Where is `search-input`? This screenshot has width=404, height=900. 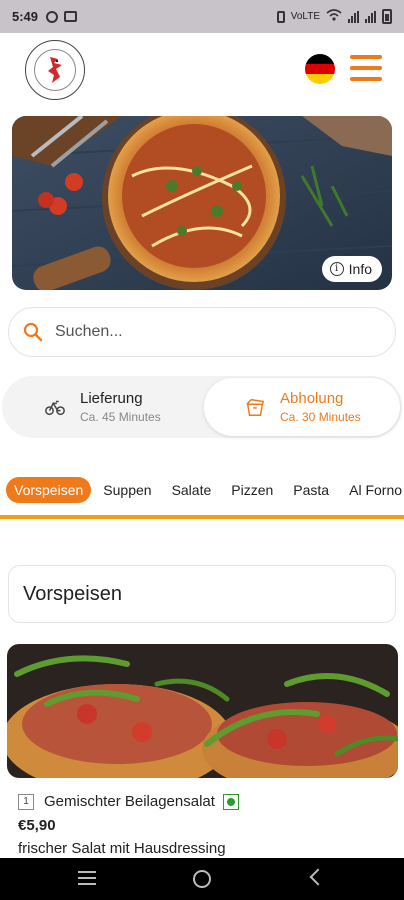 search-input is located at coordinates (205, 332).